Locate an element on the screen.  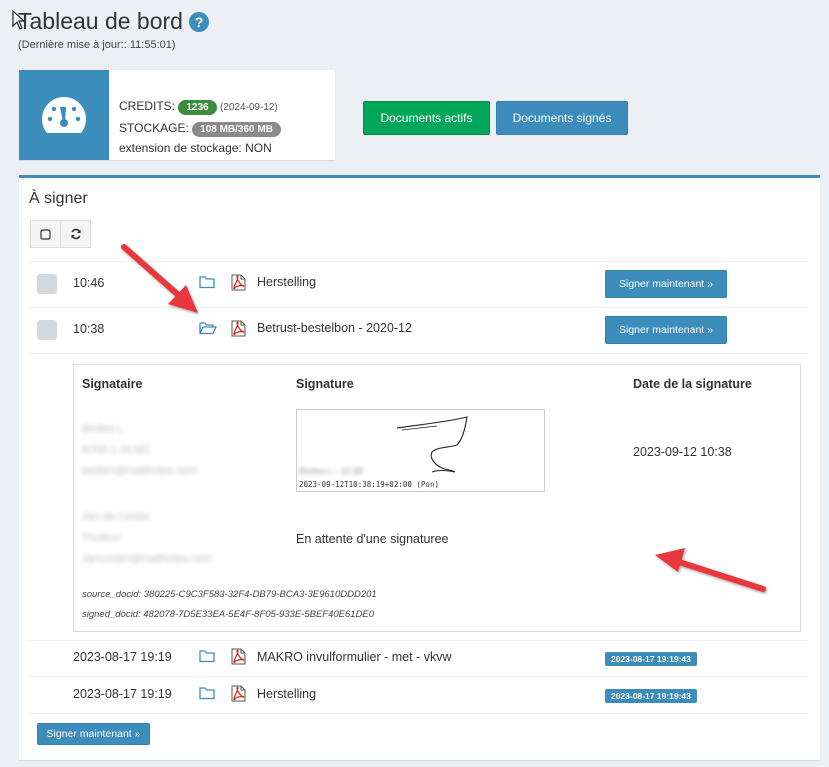
panel-toolbar is located at coordinates (60, 234).